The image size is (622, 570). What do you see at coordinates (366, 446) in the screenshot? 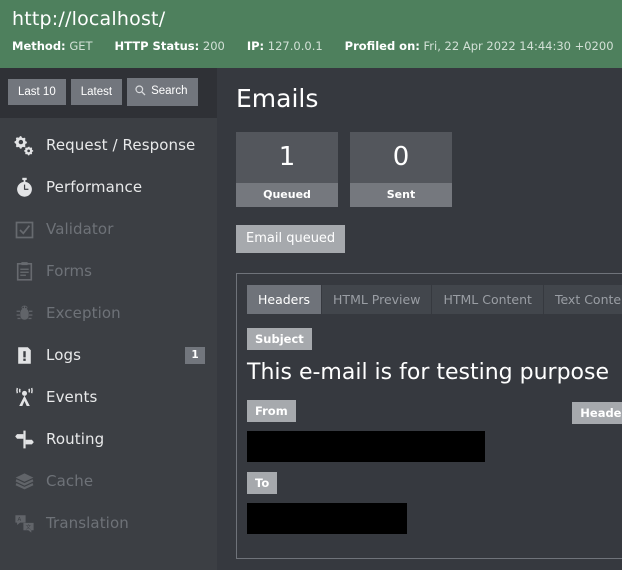
I see `from-value-redacted` at bounding box center [366, 446].